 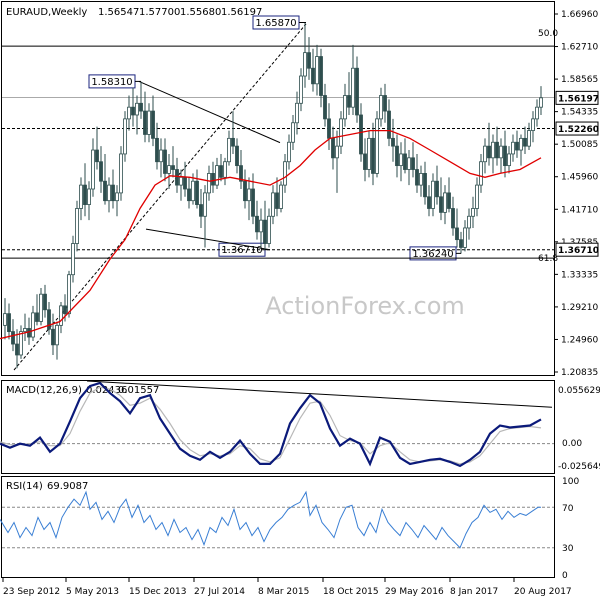 What do you see at coordinates (578, 99) in the screenshot?
I see `current-price-tag: 1.56197` at bounding box center [578, 99].